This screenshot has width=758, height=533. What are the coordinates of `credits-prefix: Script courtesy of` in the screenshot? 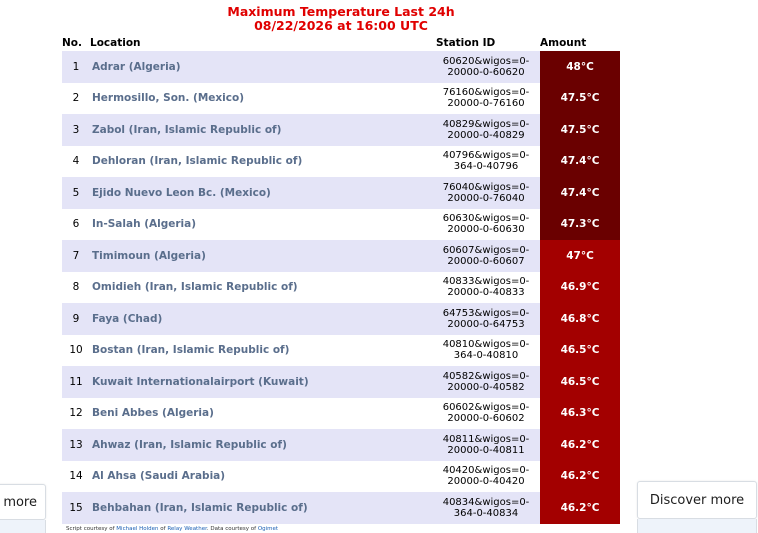 It's located at (91, 529).